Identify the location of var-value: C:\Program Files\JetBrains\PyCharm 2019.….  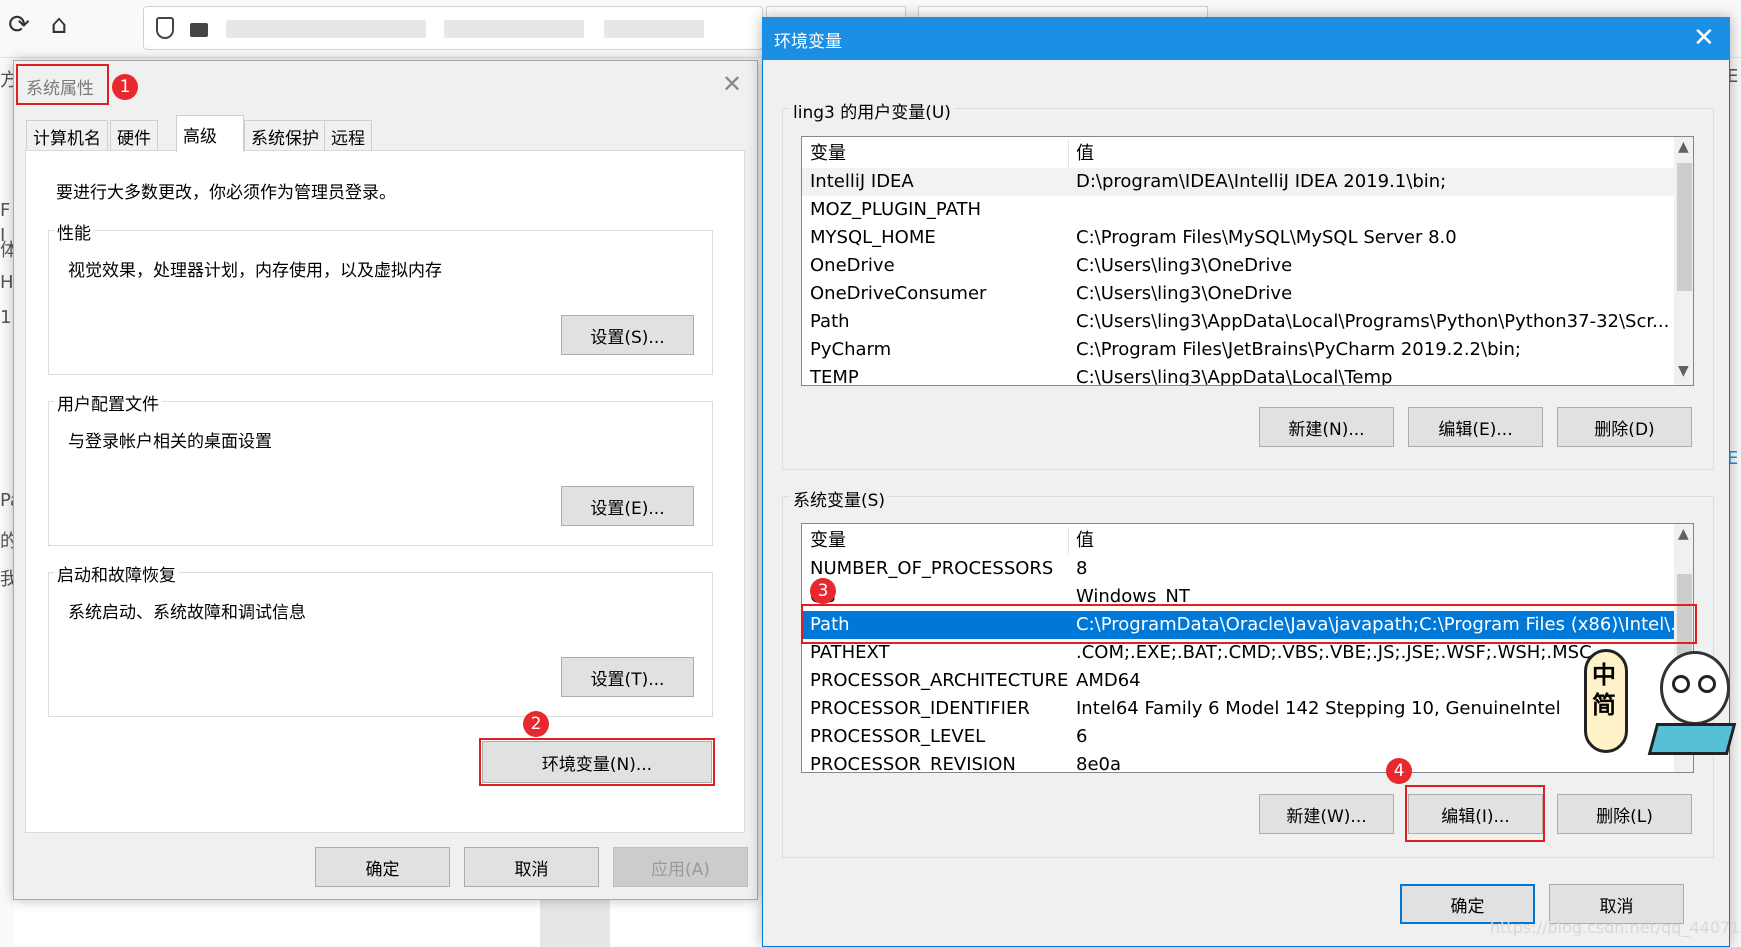
(1298, 349).